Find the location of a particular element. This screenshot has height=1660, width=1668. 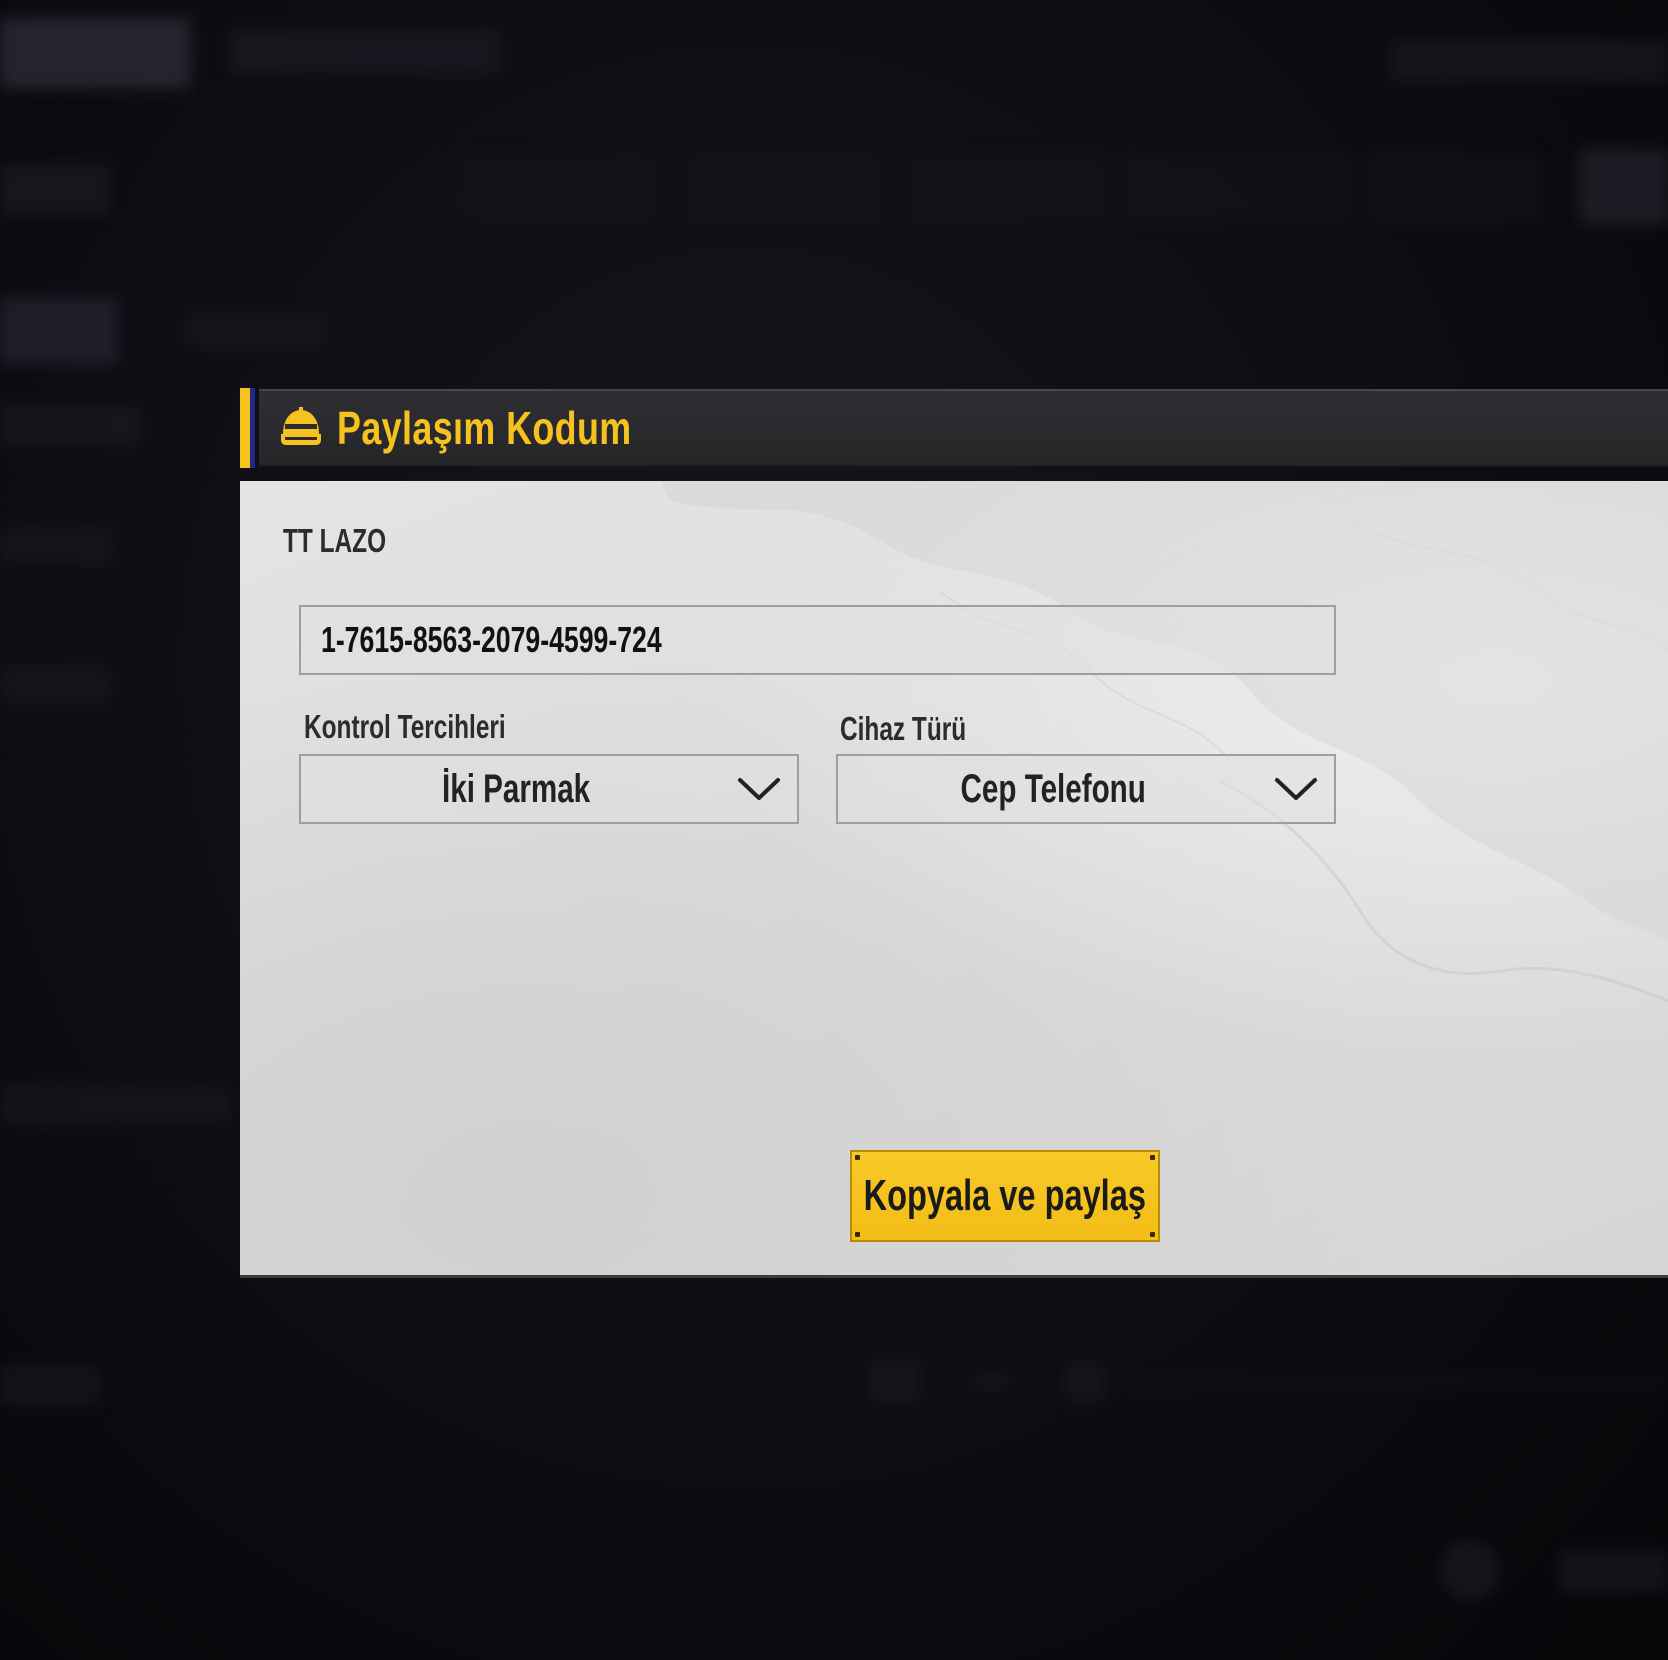

control-pref-value: İki Parmak is located at coordinates (516, 788).